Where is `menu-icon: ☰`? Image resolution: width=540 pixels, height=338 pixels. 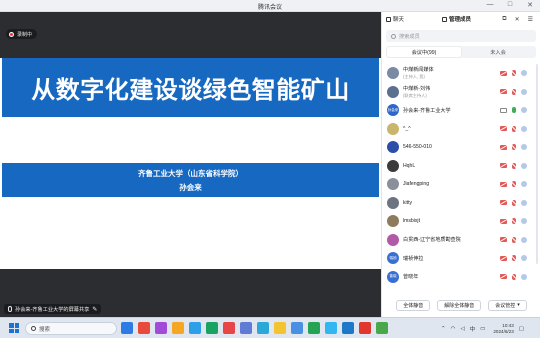
menu-icon: ☰ is located at coordinates (530, 19).